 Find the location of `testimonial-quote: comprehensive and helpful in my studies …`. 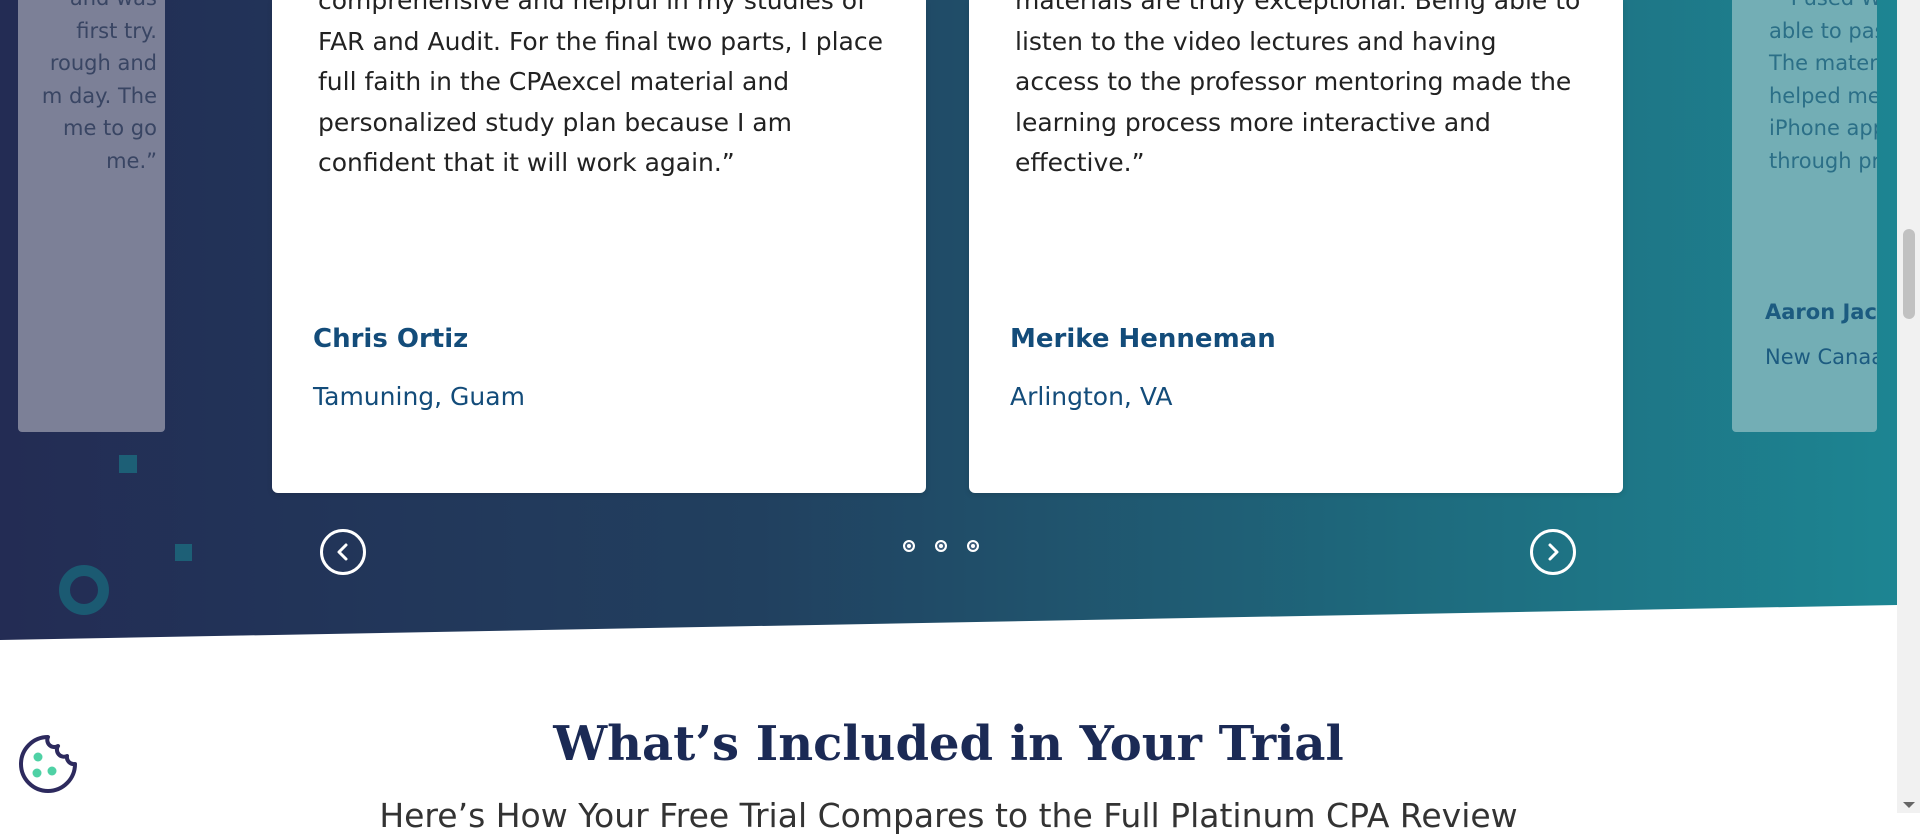

testimonial-quote: comprehensive and helpful in my studies … is located at coordinates (600, 88).